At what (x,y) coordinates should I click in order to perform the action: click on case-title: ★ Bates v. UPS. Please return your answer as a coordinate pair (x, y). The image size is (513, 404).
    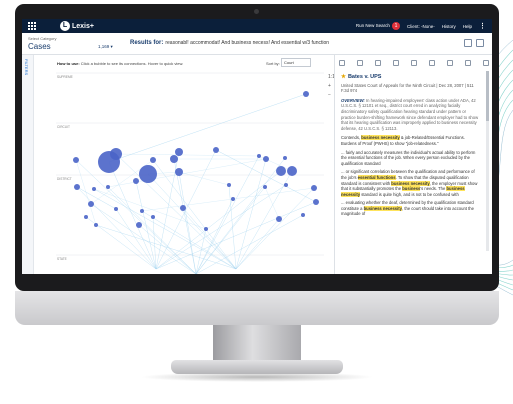
    Looking at the image, I should click on (411, 77).